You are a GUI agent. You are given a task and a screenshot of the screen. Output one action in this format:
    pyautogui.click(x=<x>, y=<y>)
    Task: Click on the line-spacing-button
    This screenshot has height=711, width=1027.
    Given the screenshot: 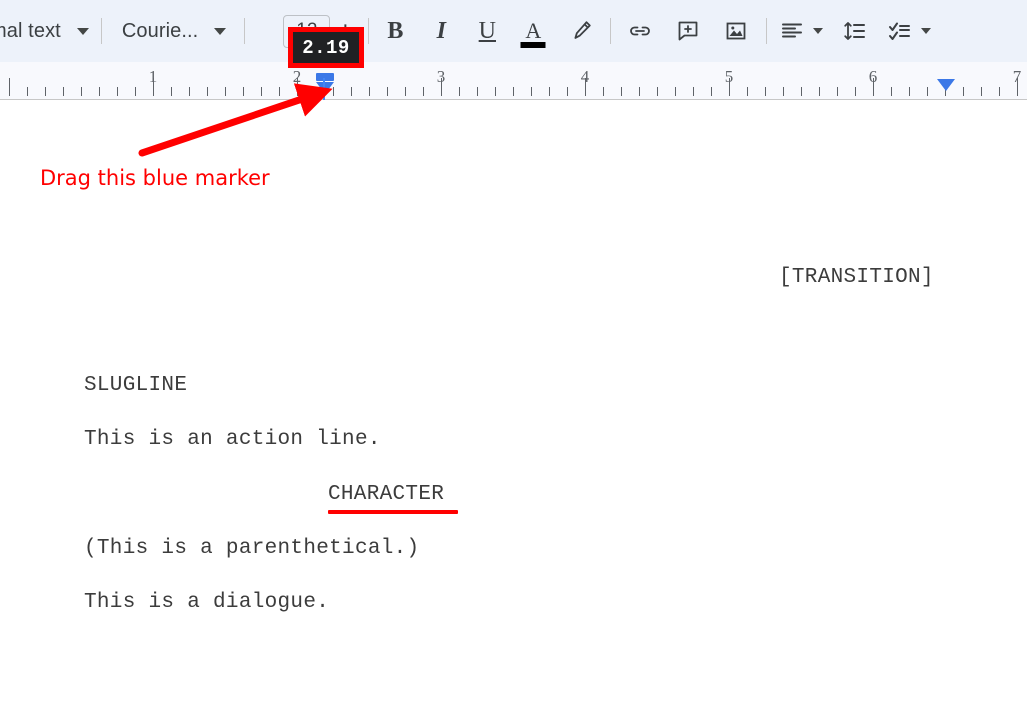 What is the action you would take?
    pyautogui.click(x=855, y=31)
    